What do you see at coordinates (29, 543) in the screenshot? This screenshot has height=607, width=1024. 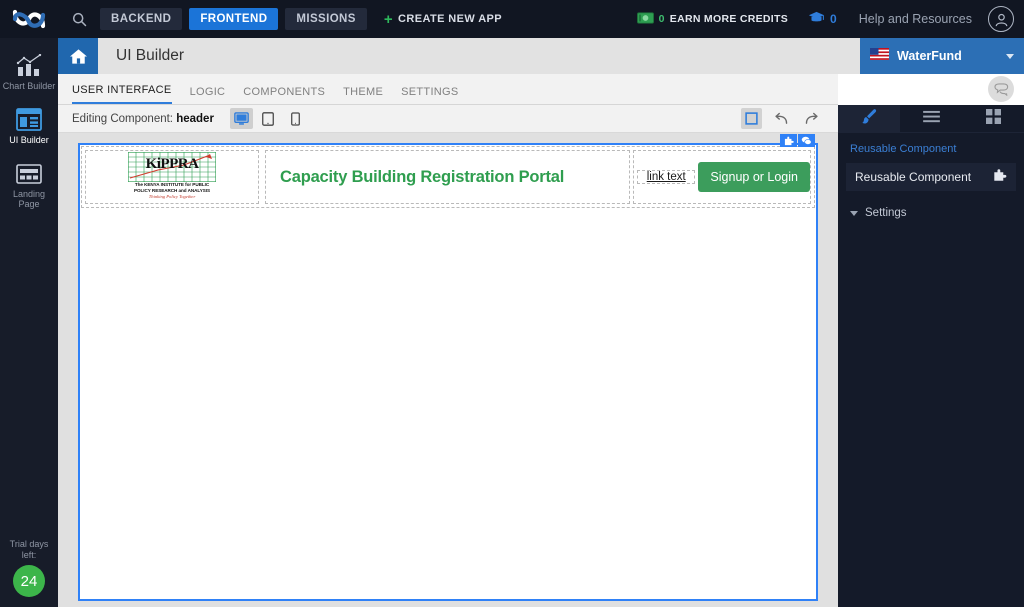 I see `trial-label-line1: Trial days` at bounding box center [29, 543].